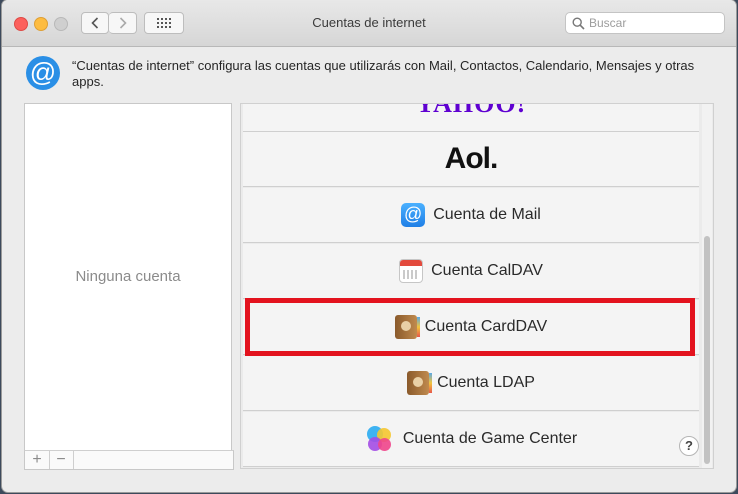 The height and width of the screenshot is (494, 738). I want to click on help-button: ?, so click(689, 446).